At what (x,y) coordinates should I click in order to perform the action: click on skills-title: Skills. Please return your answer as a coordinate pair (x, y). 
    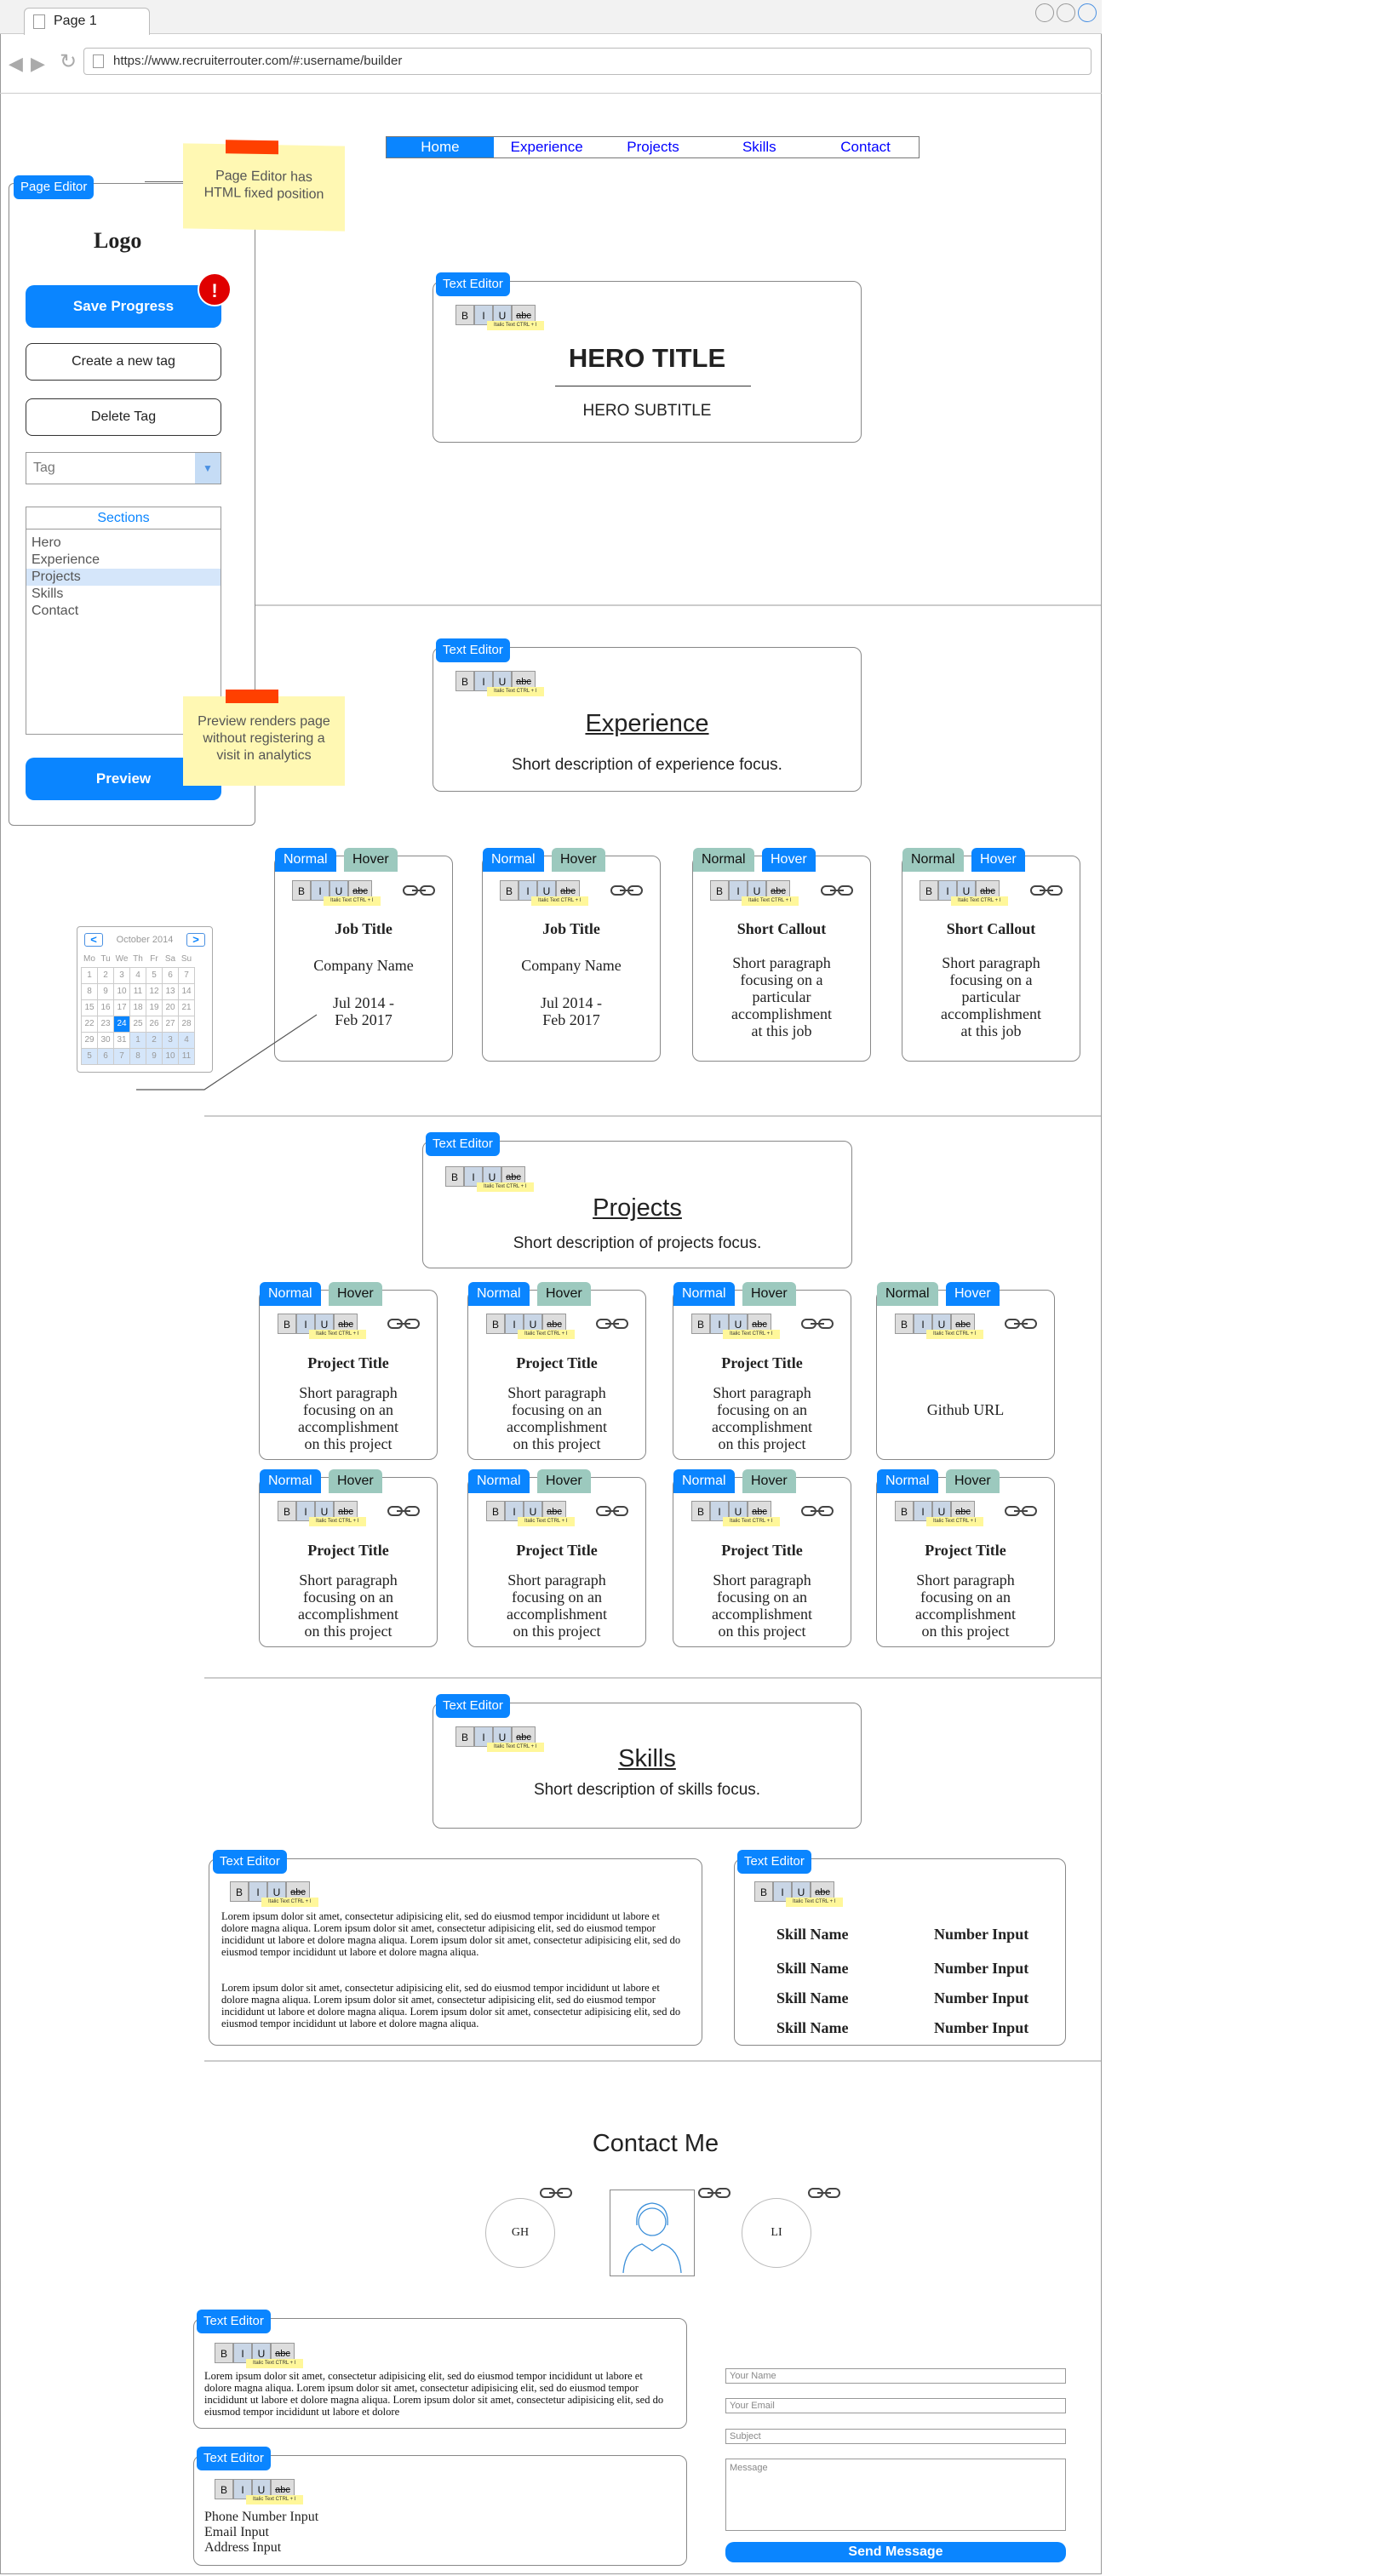
    Looking at the image, I should click on (647, 1759).